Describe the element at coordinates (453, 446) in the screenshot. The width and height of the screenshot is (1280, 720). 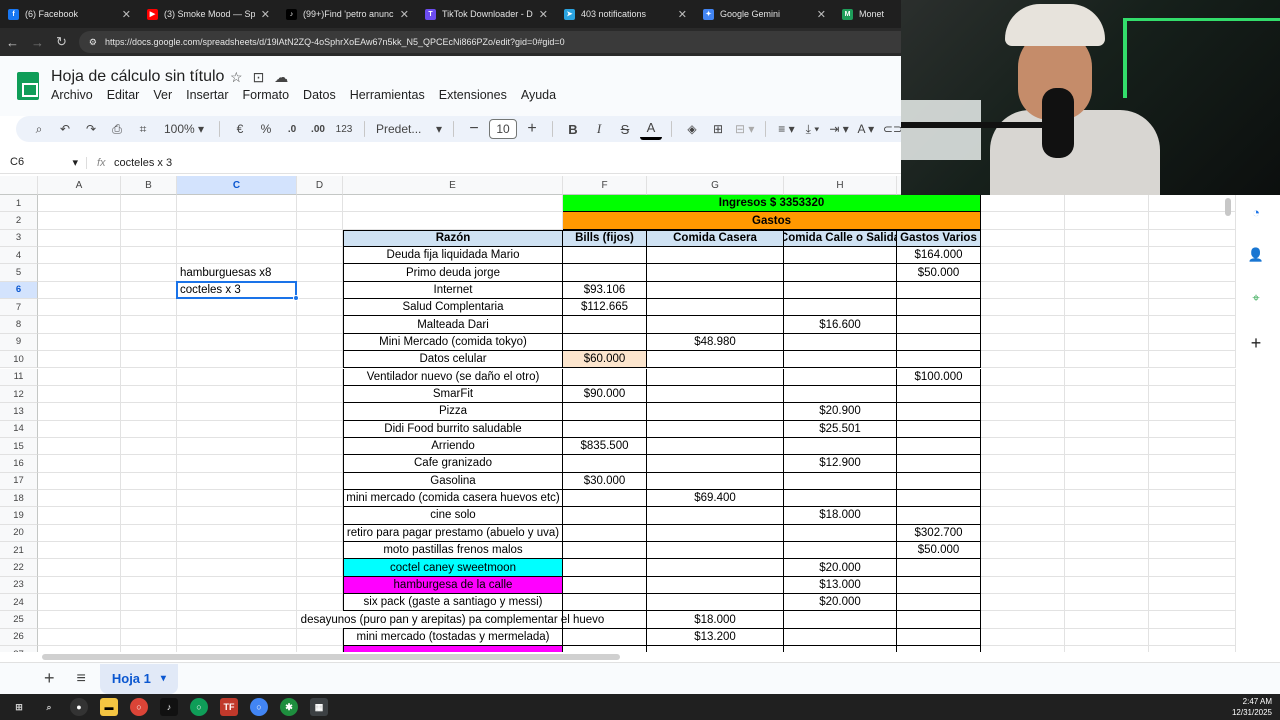
I see `expense-reason-cell: Arriendo` at that location.